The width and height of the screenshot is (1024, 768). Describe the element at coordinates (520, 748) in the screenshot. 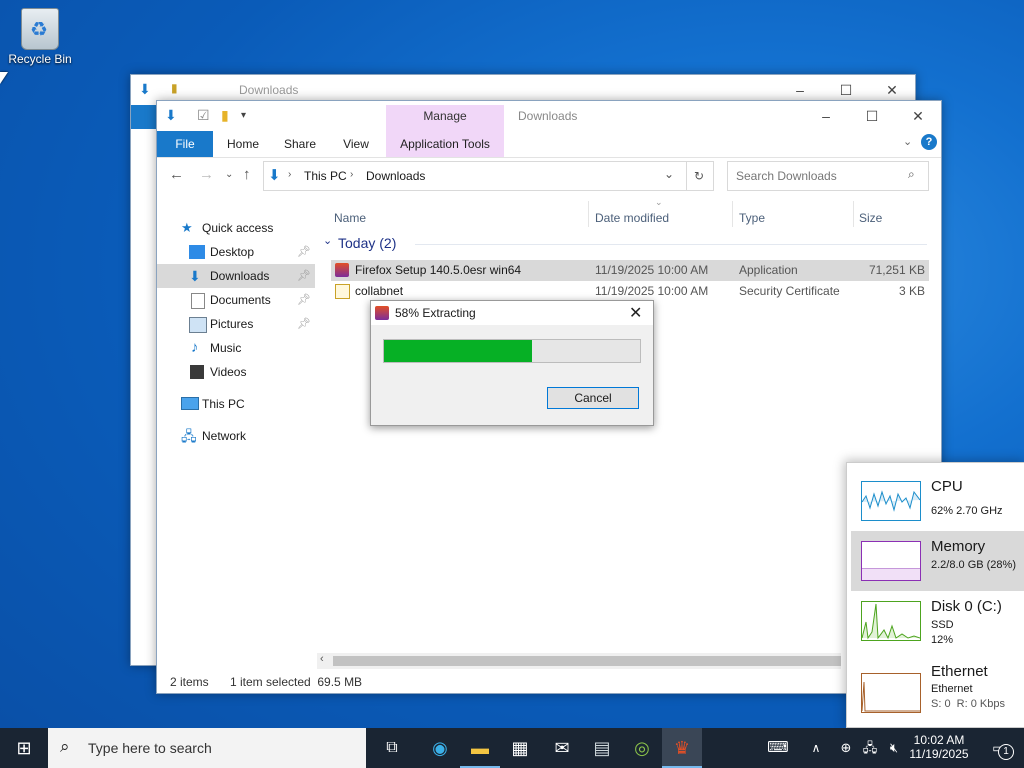

I see `microsoft-store-icon: ▦` at that location.